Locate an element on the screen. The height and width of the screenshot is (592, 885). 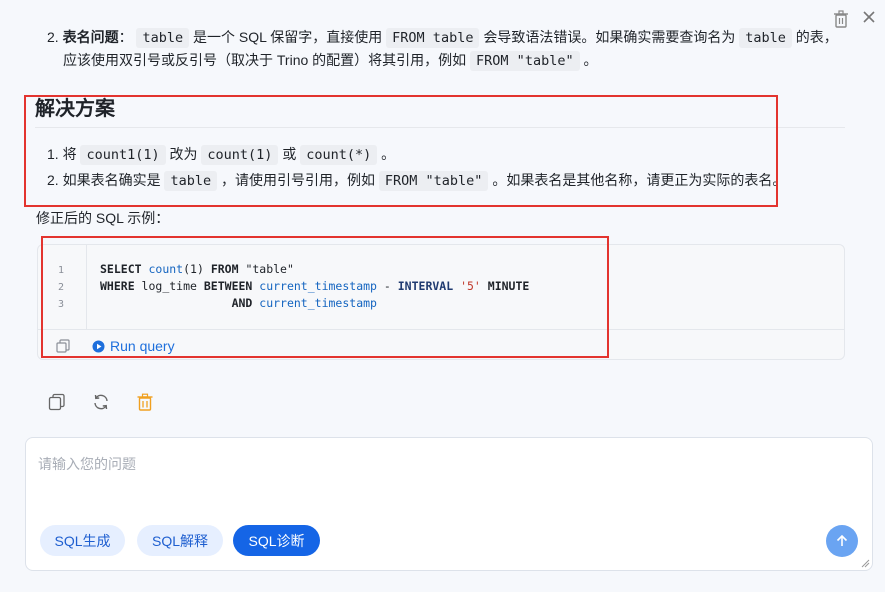
text: 的表， is located at coordinates (814, 37).